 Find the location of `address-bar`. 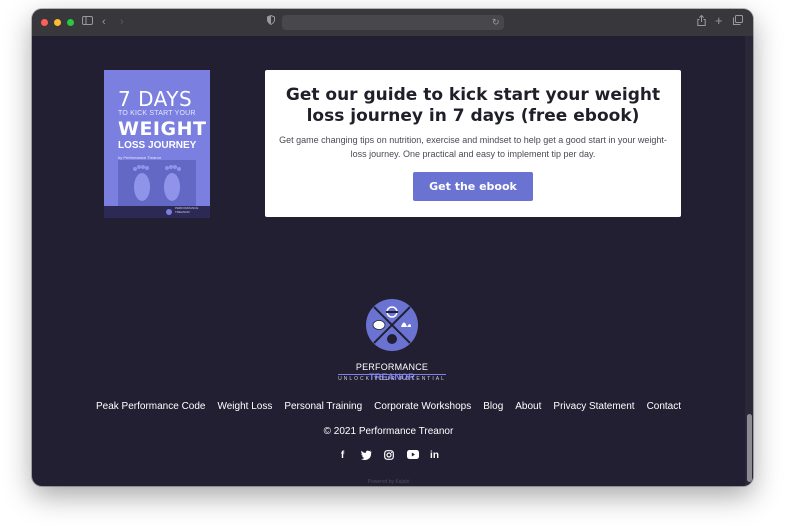

address-bar is located at coordinates (393, 22).